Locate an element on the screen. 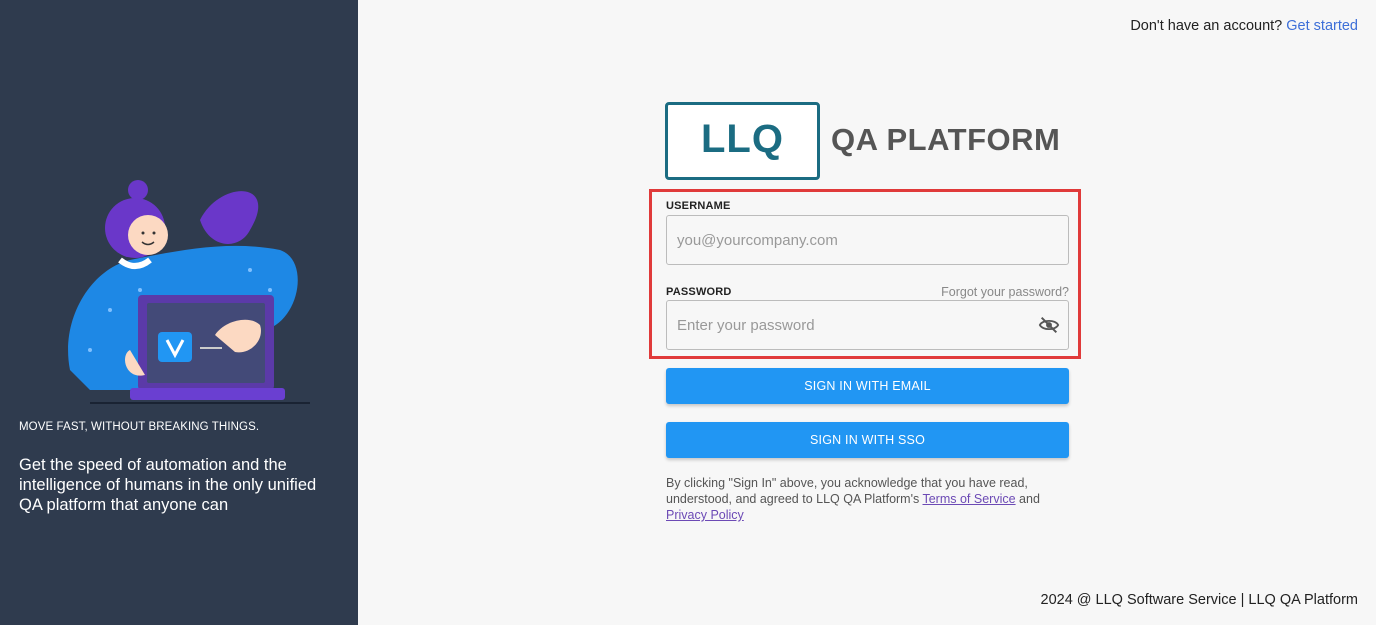 Image resolution: width=1376 pixels, height=625 pixels. eye-slash-icon is located at coordinates (1049, 325).